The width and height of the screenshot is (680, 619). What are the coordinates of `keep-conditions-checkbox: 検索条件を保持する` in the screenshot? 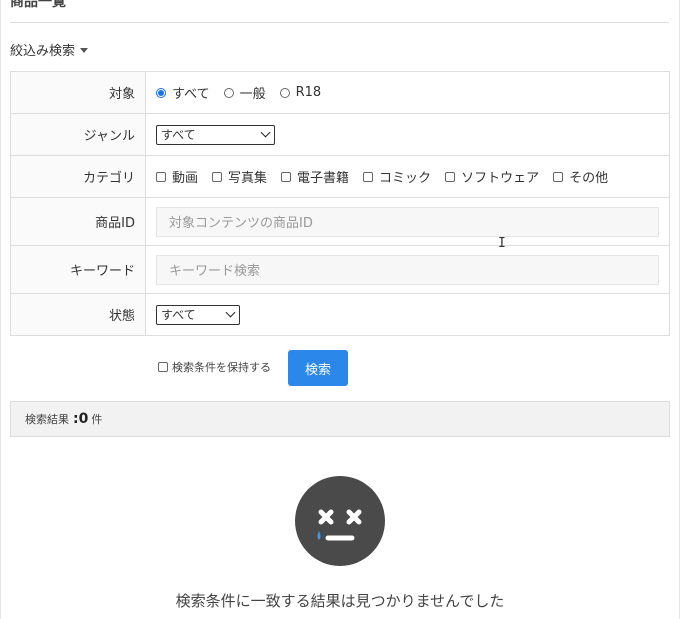 It's located at (214, 367).